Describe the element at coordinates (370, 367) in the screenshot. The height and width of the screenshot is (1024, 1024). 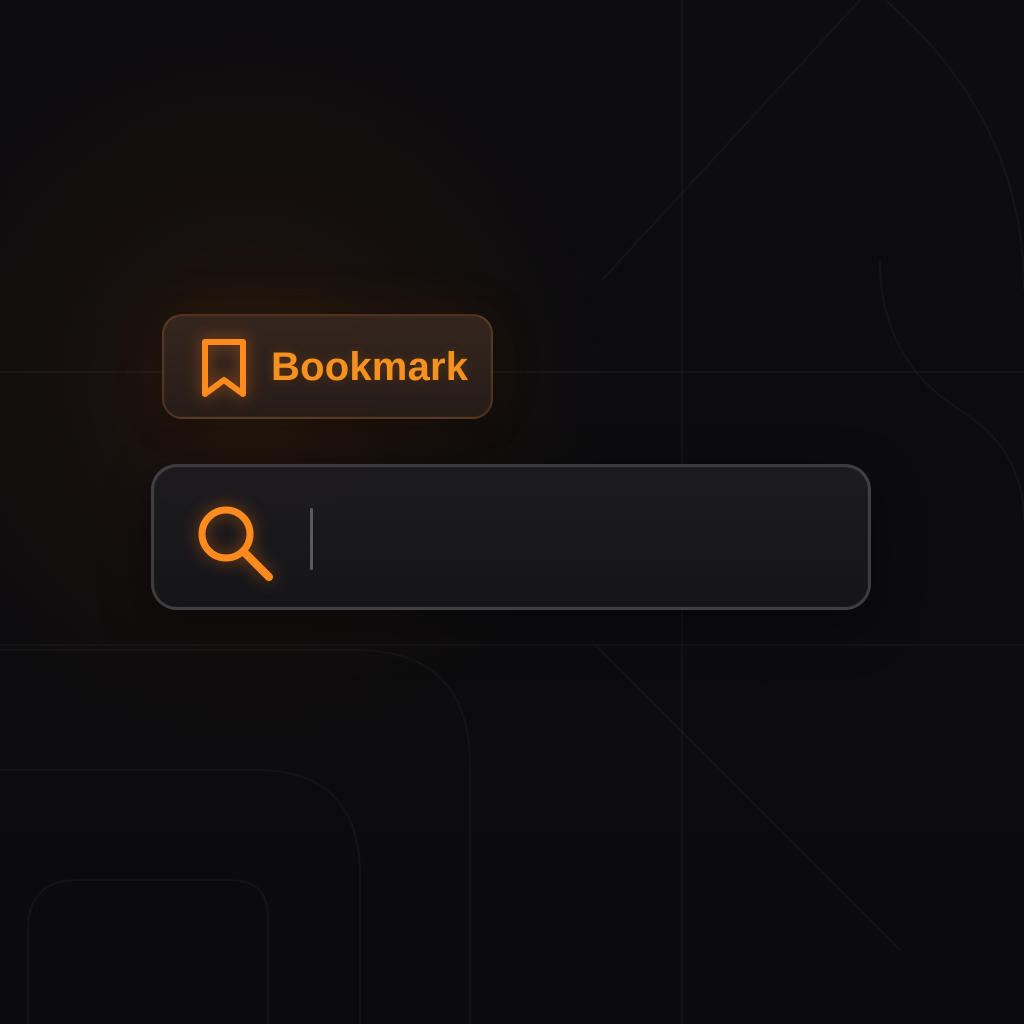
I see `bookmark-label: Bookmark` at that location.